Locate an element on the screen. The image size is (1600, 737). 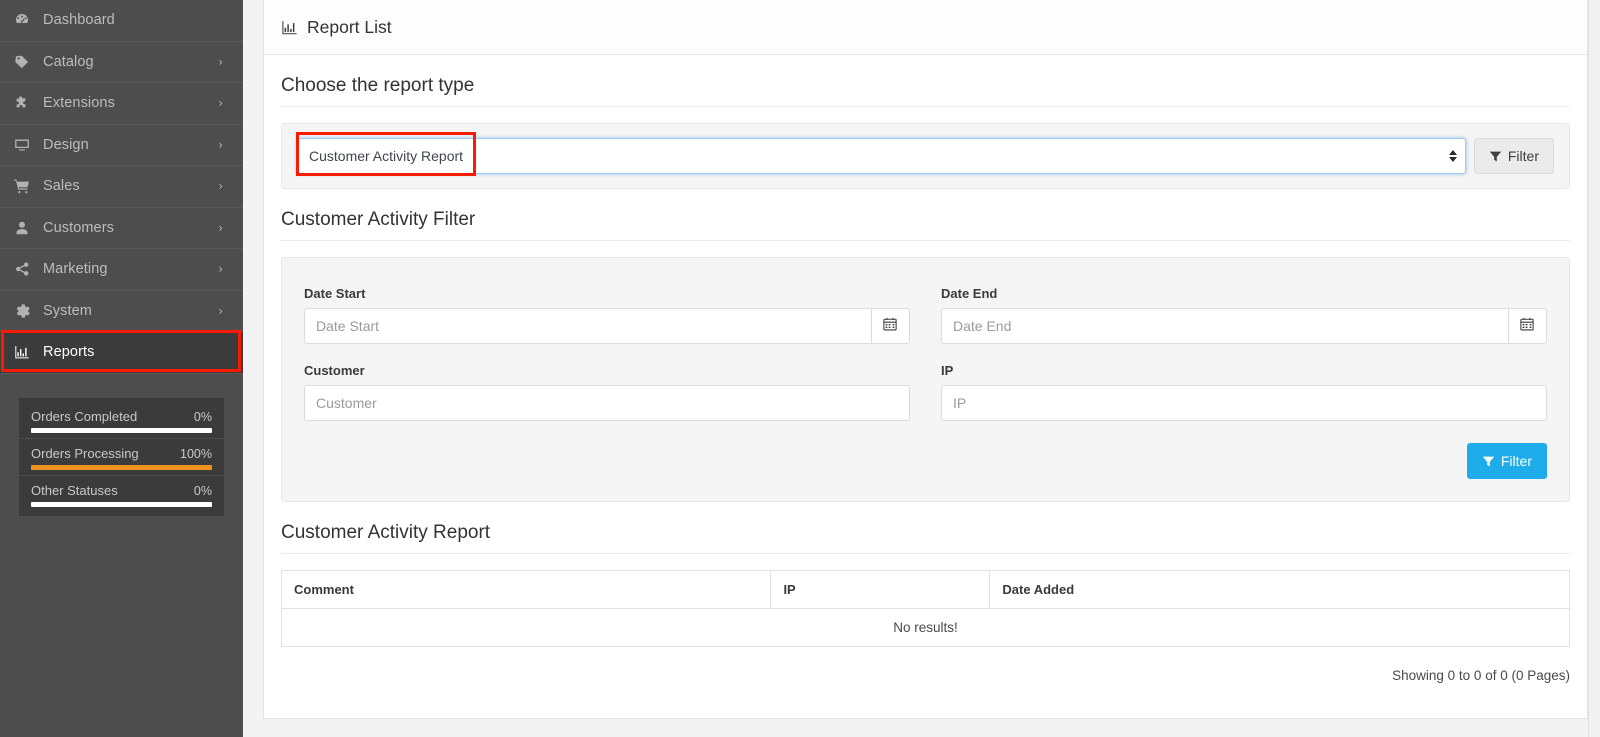
user-icon is located at coordinates (27, 228).